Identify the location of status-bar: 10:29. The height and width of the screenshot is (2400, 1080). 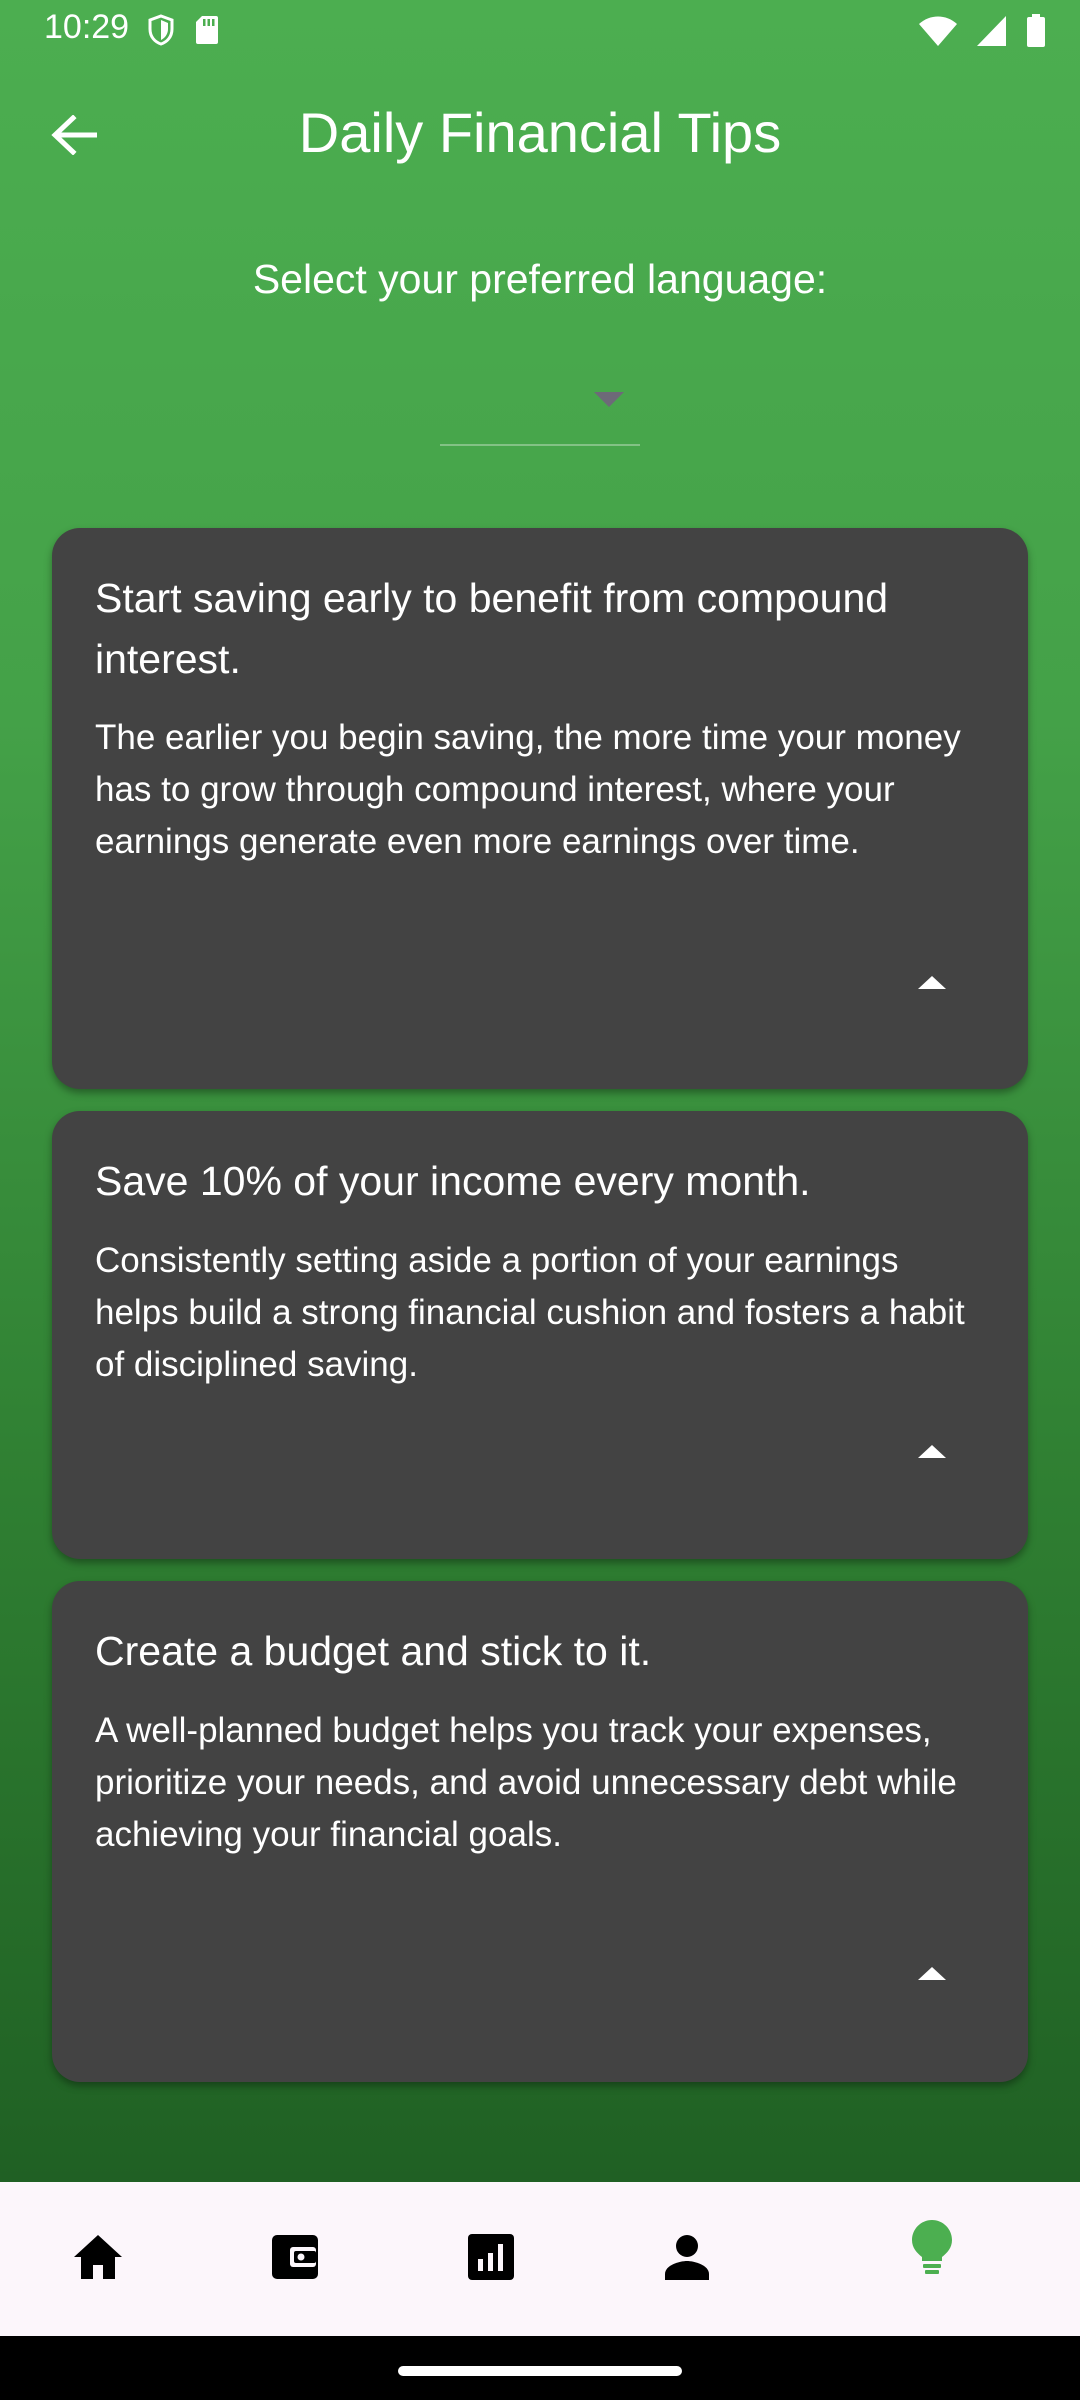
(540, 31).